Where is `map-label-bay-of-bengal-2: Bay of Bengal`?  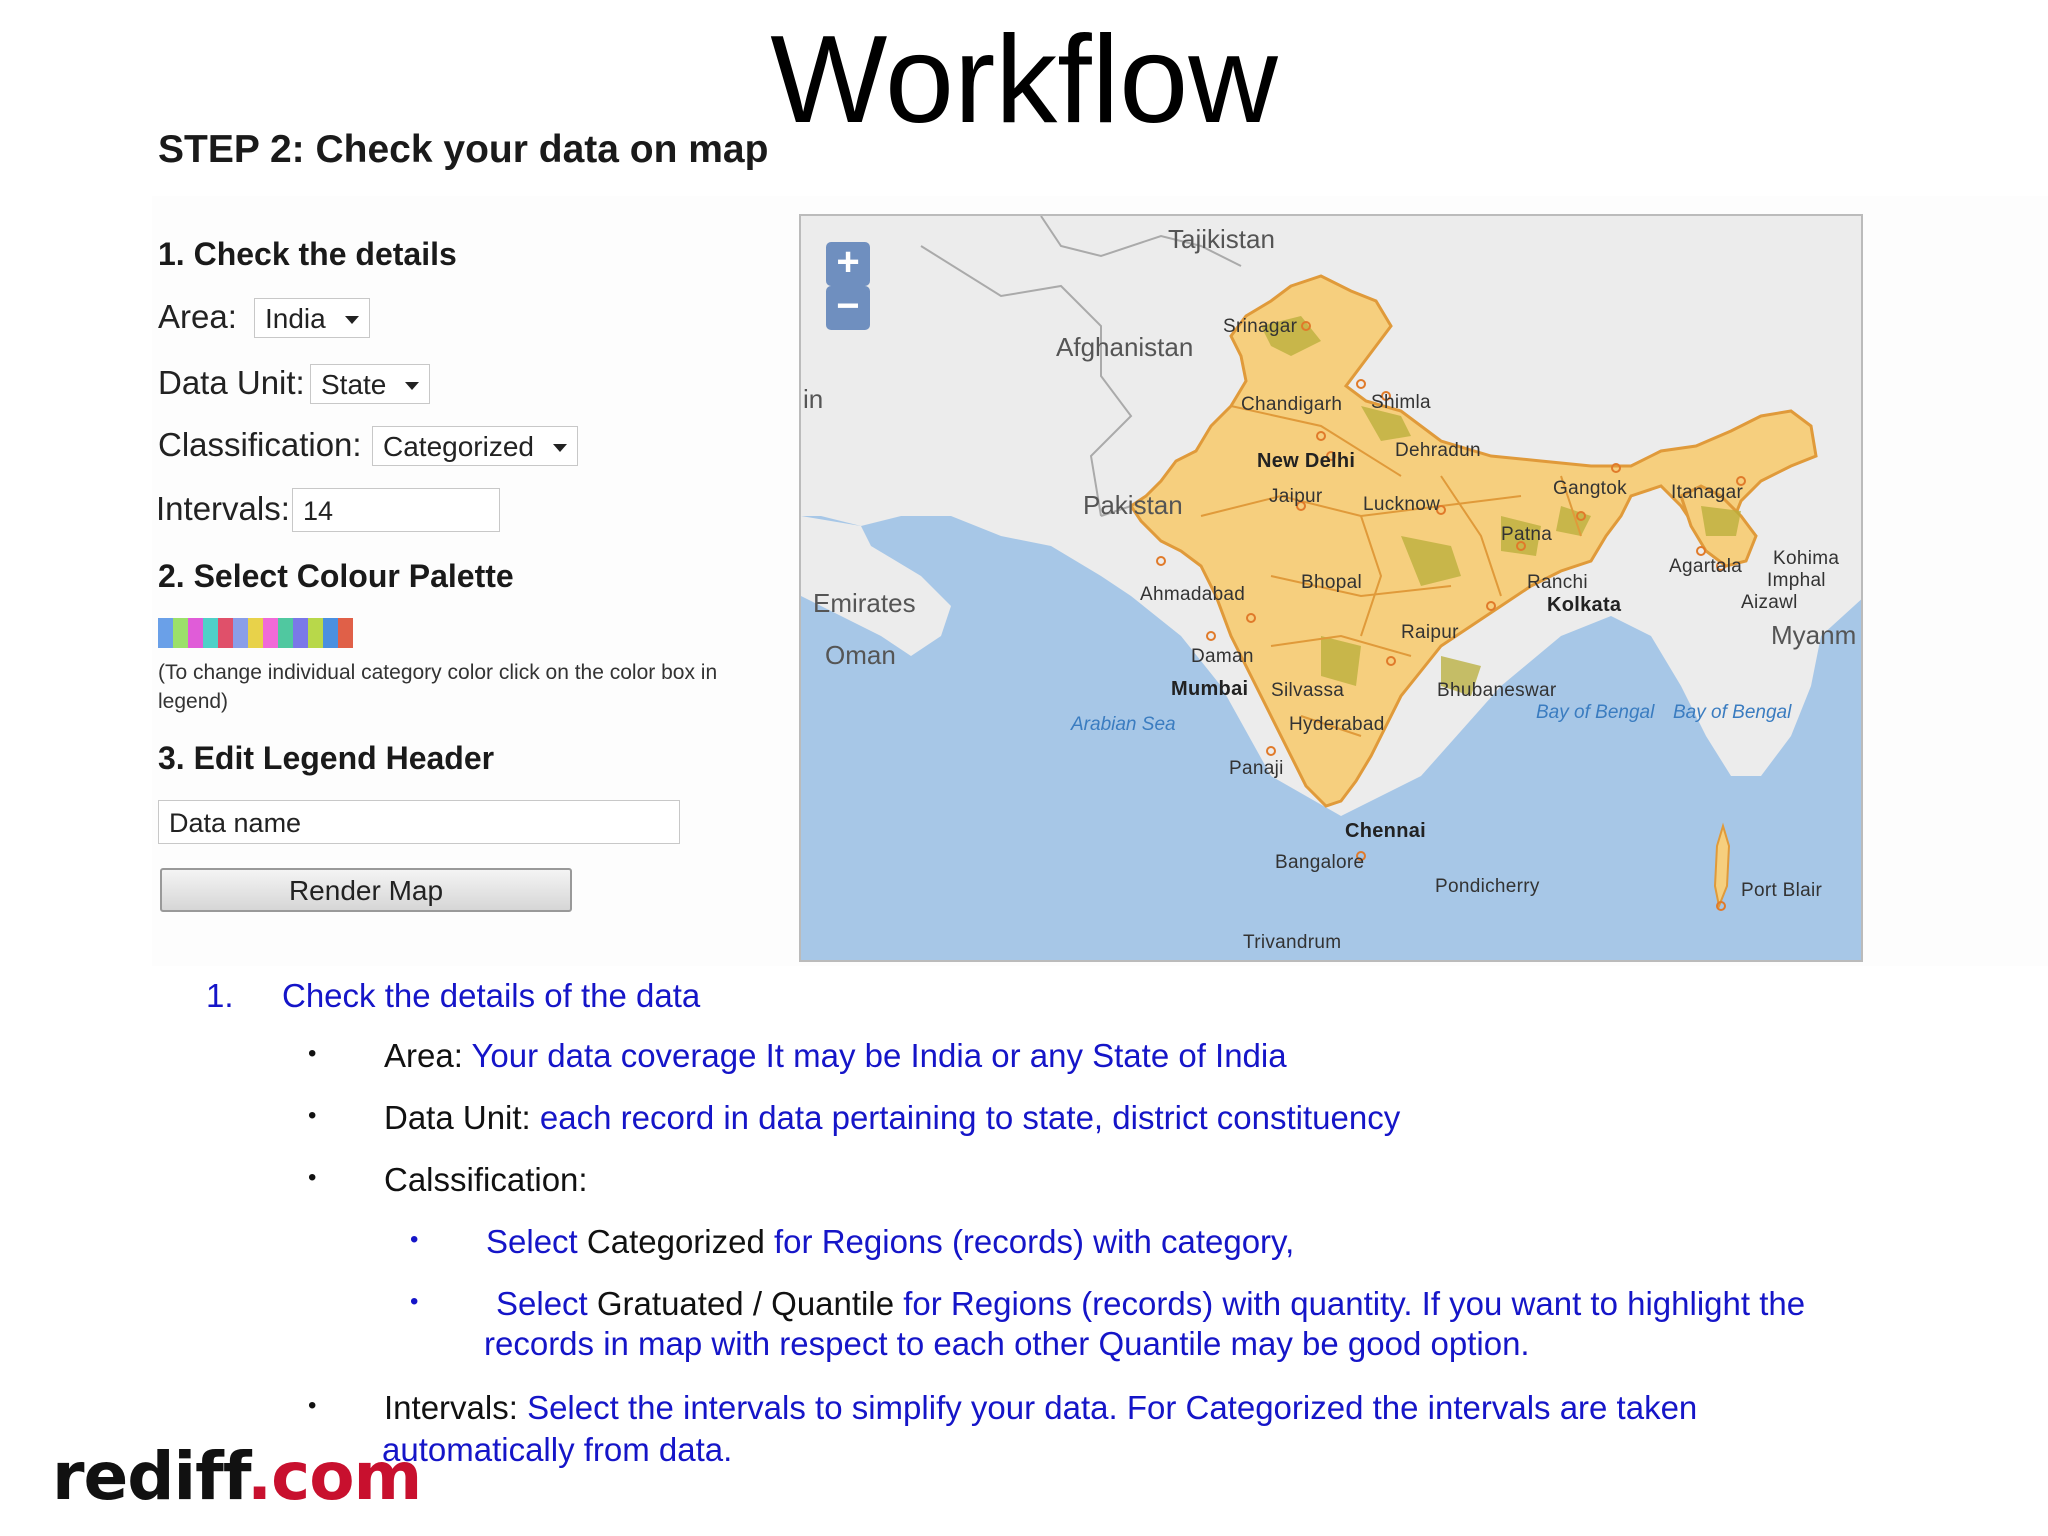
map-label-bay-of-bengal-2: Bay of Bengal is located at coordinates (1732, 712).